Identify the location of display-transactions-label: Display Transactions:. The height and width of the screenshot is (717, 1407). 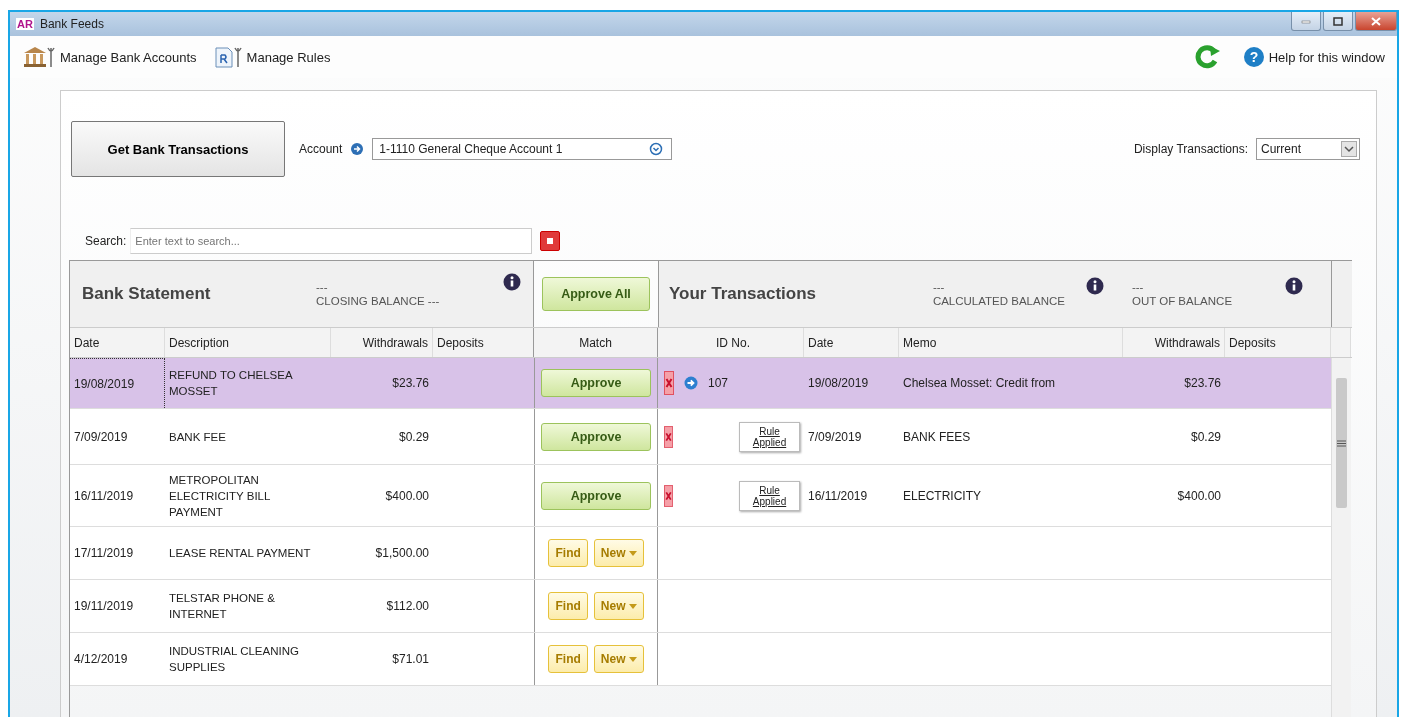
(1190, 149).